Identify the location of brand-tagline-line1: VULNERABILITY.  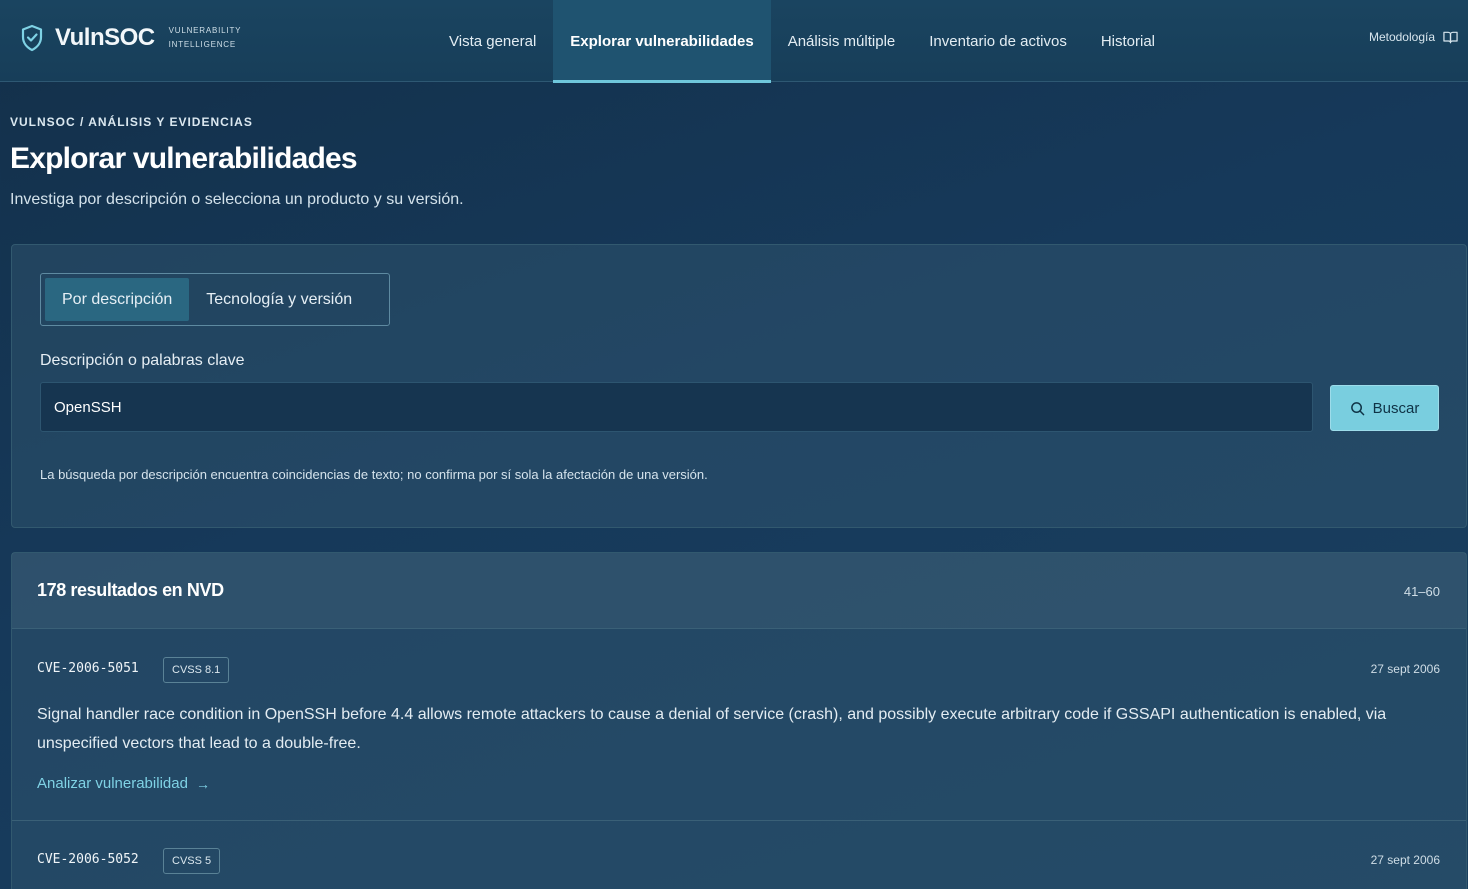
(205, 30).